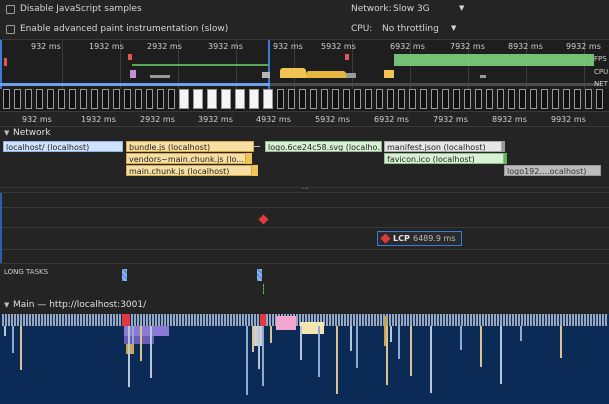  What do you see at coordinates (410, 29) in the screenshot?
I see `cpu-throttle-select: No throttling` at bounding box center [410, 29].